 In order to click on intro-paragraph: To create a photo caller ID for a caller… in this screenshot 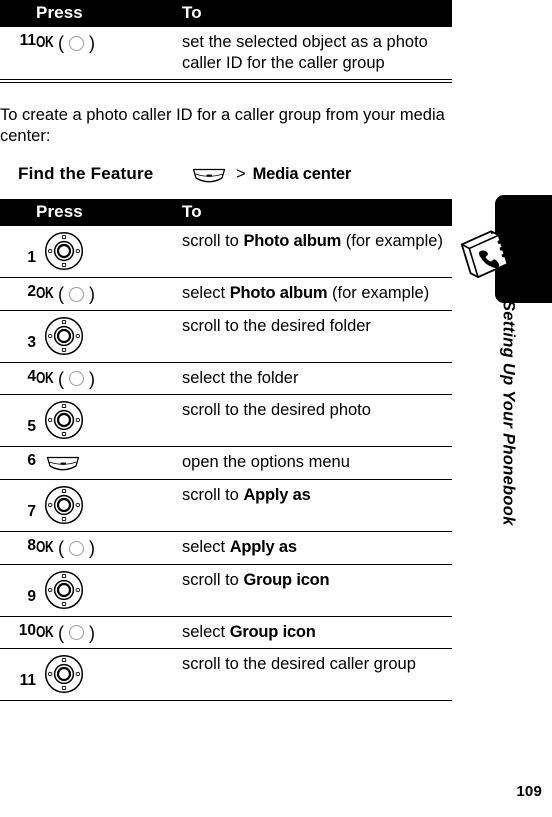, I will do `click(222, 125)`.